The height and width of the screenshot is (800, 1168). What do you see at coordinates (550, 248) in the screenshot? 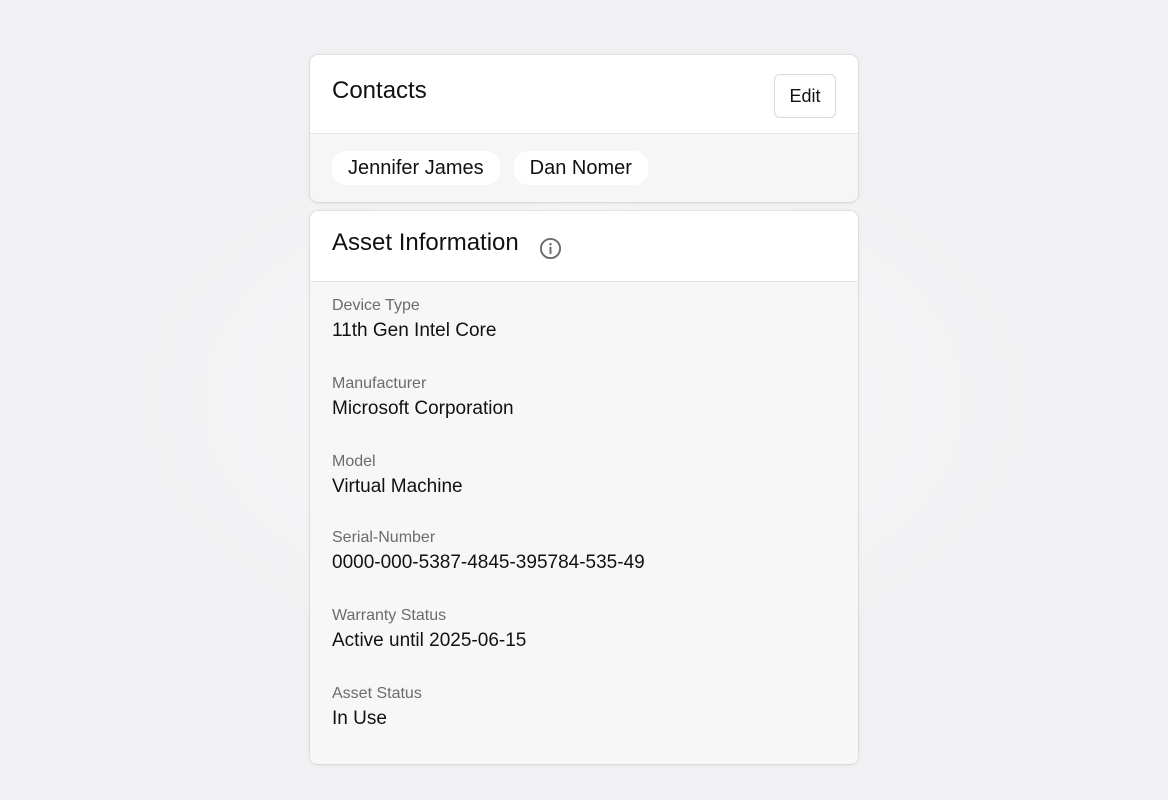
I see `info-icon` at bounding box center [550, 248].